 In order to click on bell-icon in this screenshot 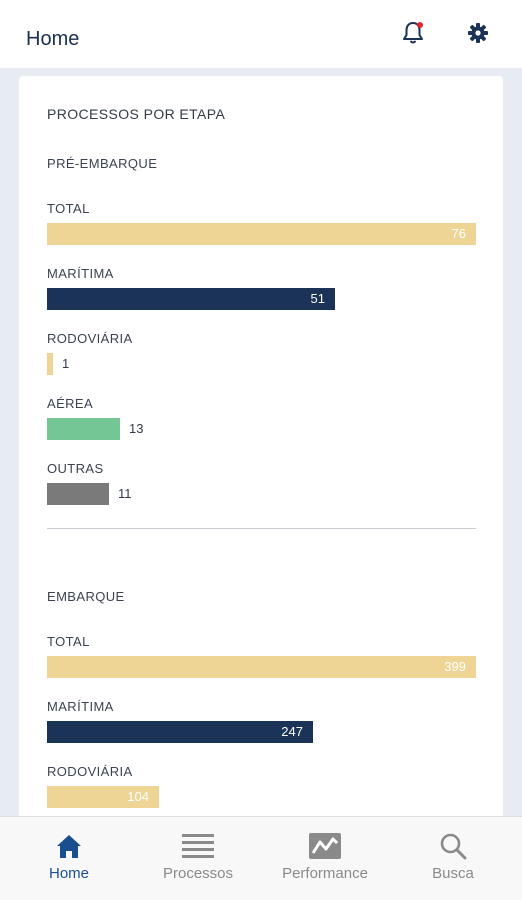, I will do `click(413, 33)`.